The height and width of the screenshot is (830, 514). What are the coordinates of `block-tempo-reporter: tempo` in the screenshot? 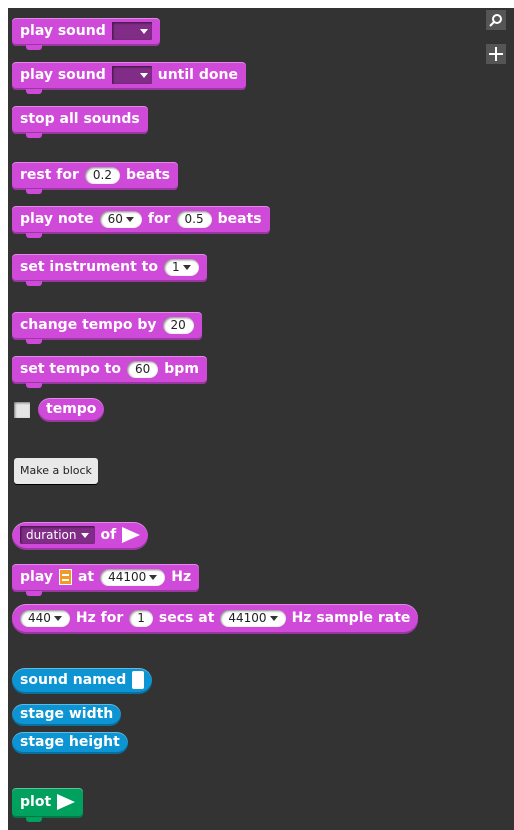 It's located at (71, 410).